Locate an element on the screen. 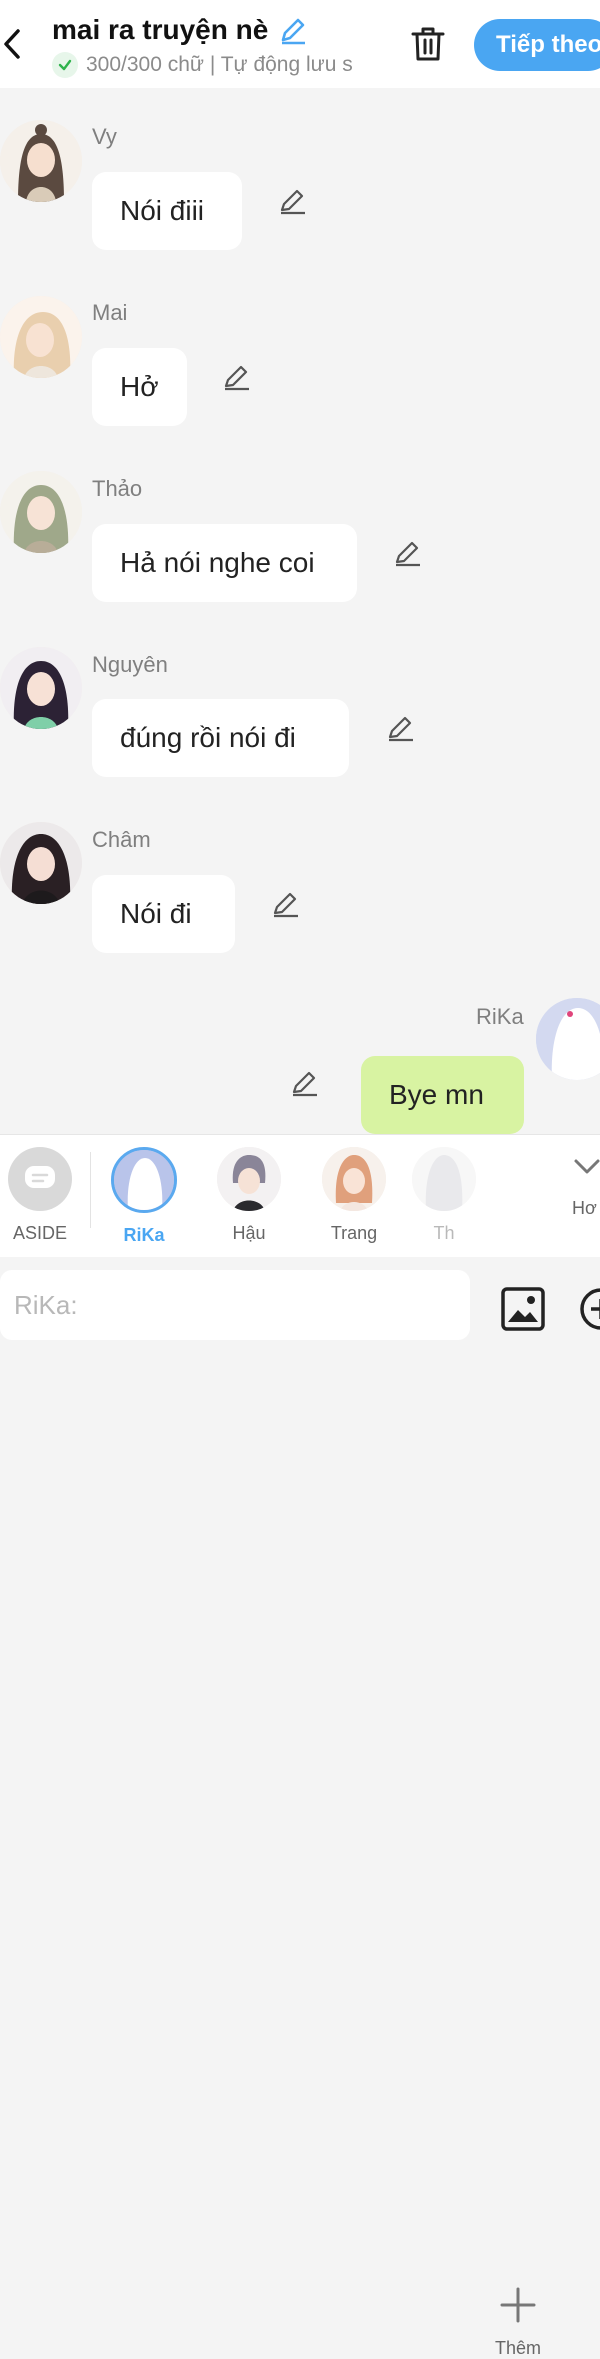 The width and height of the screenshot is (600, 2359). add-character-label: Thêm is located at coordinates (517, 2348).